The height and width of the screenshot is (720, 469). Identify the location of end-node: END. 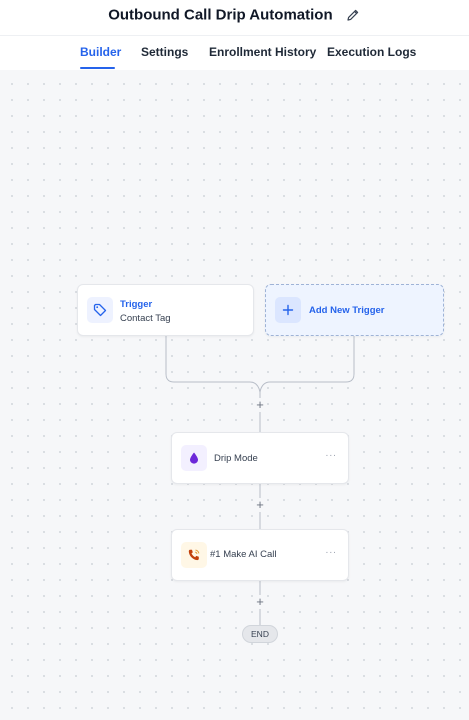
(260, 634).